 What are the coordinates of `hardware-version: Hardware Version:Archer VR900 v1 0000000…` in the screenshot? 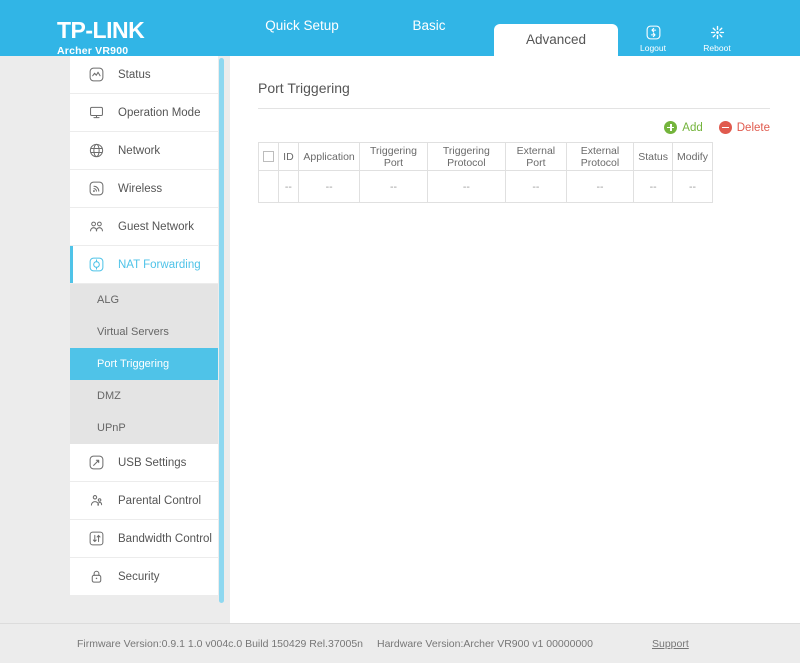 It's located at (485, 644).